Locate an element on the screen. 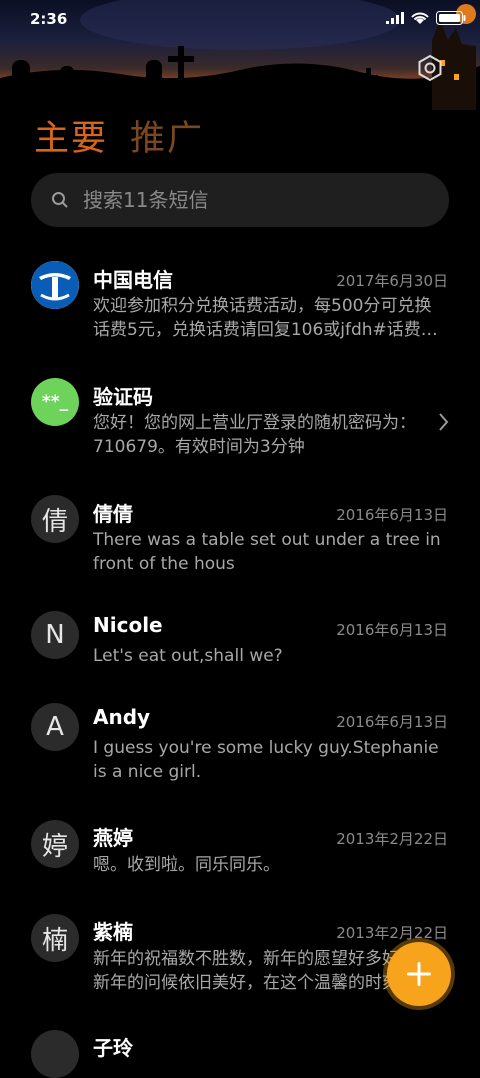 The image size is (480, 1078). conversation-name: Nicole is located at coordinates (128, 625).